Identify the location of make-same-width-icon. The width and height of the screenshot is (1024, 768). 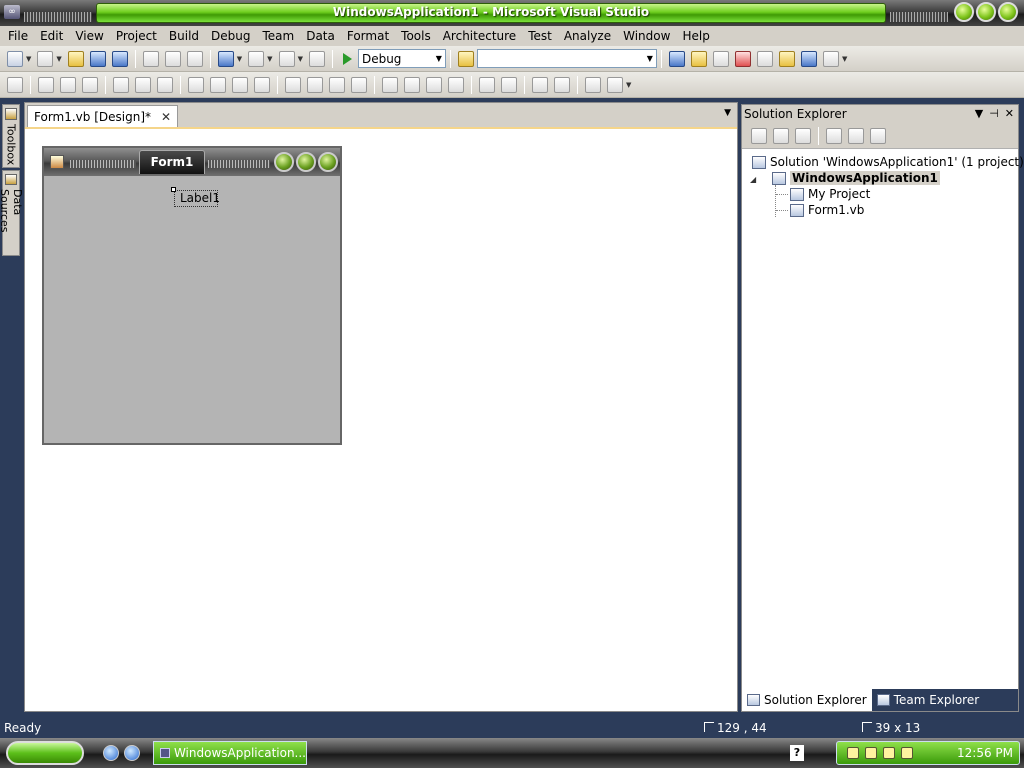
(196, 84).